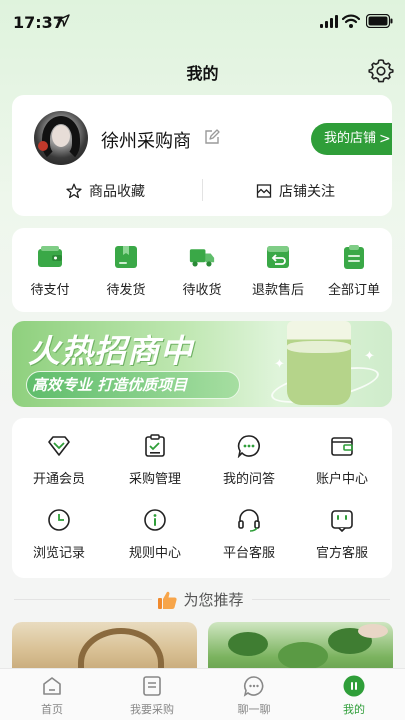 Image resolution: width=405 pixels, height=720 pixels. I want to click on bottom-tab-bar: 首页 我要采购 聊一聊 我的, so click(202, 694).